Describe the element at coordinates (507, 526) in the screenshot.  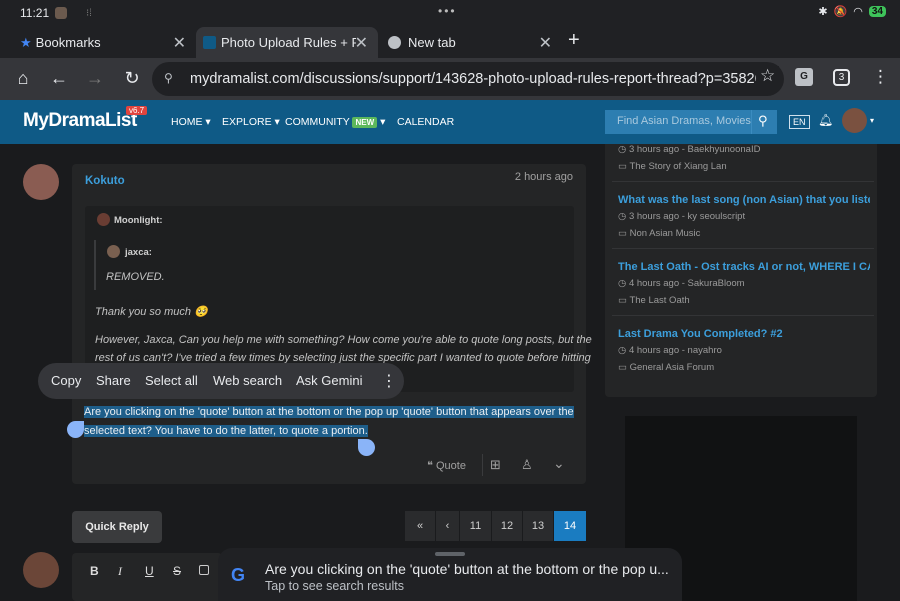
I see `page-12: 12` at that location.